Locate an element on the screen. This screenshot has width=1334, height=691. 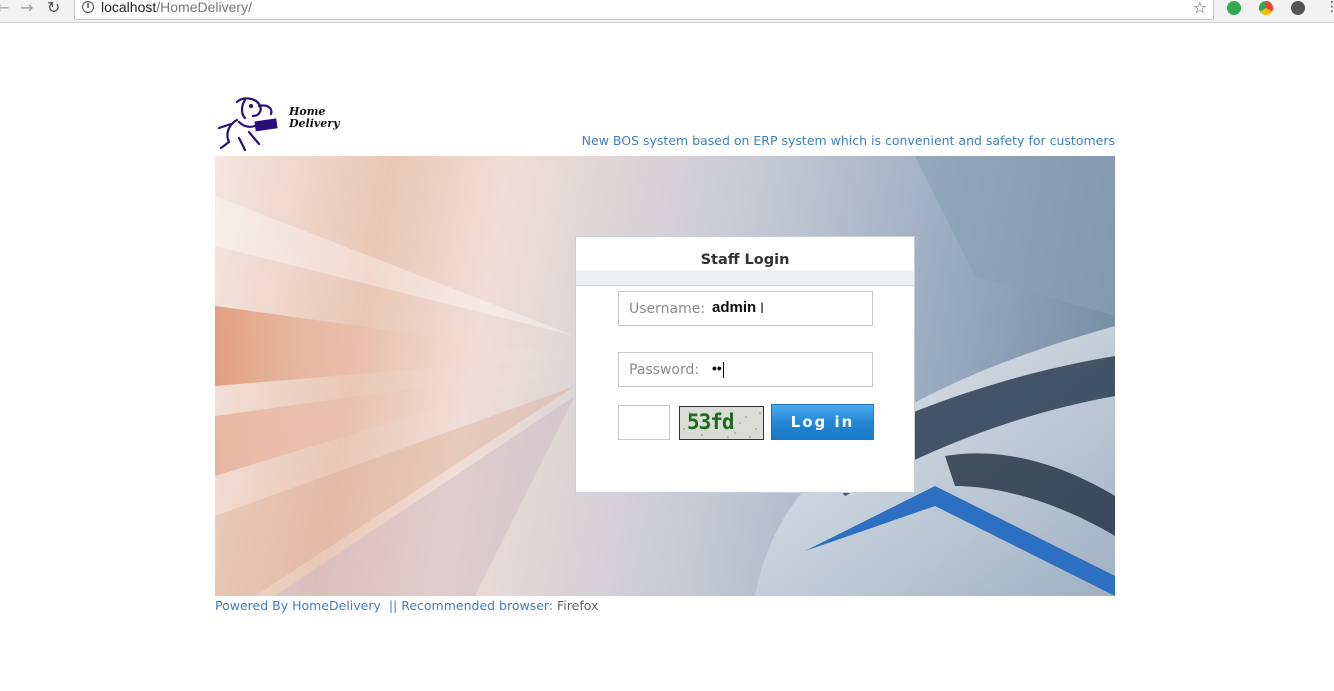
captcha-image: 53fd is located at coordinates (721, 423).